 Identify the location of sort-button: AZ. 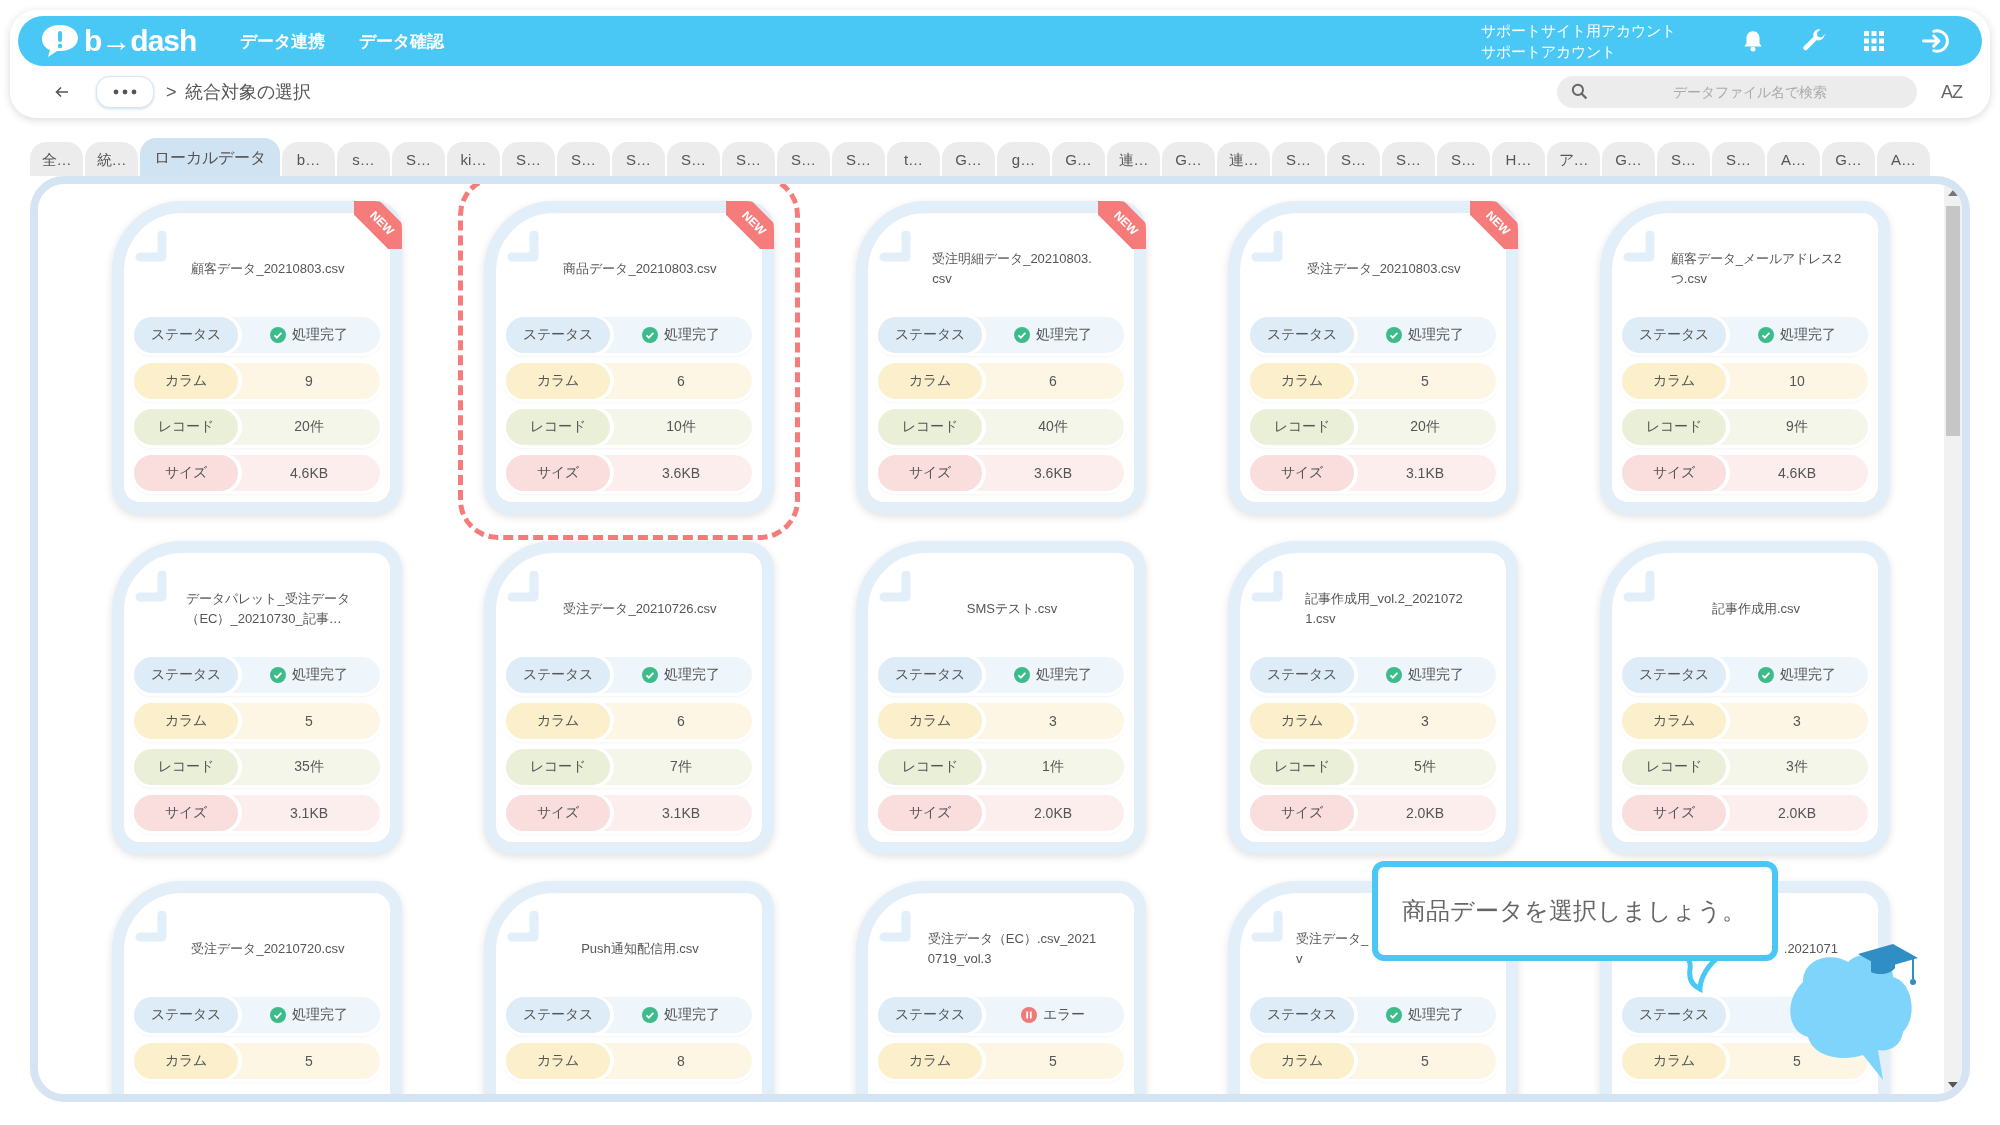
(1951, 92).